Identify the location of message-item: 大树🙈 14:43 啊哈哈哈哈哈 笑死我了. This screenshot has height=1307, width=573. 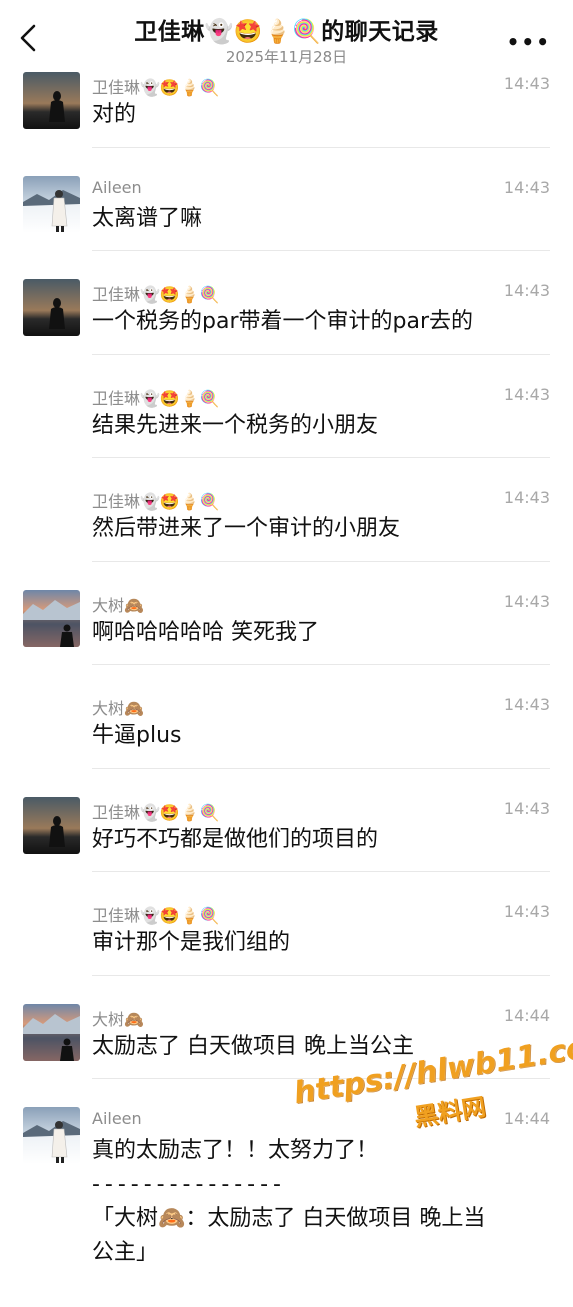
(286, 641).